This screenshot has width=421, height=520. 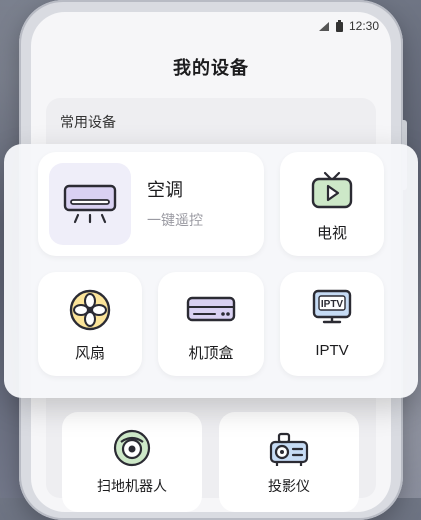 I want to click on page-title: 我的设备, so click(x=211, y=68).